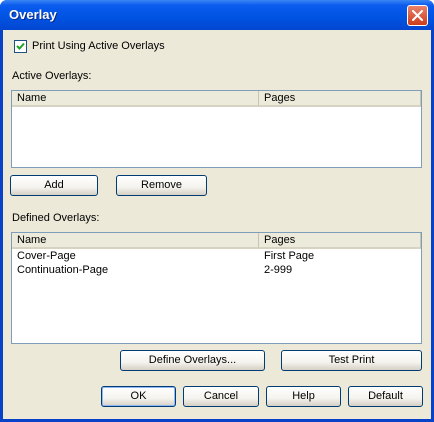  What do you see at coordinates (63, 270) in the screenshot?
I see `overlay-name: Continuation-Page` at bounding box center [63, 270].